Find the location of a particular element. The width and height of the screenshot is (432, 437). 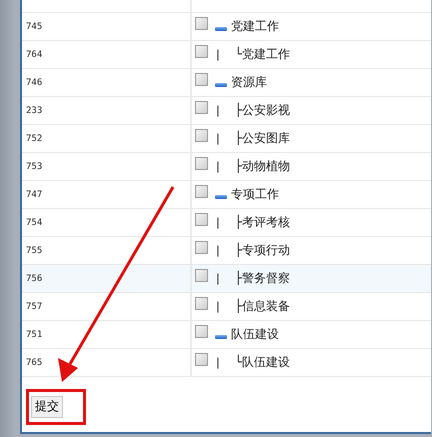

category-label: └队伍建设 is located at coordinates (262, 362).